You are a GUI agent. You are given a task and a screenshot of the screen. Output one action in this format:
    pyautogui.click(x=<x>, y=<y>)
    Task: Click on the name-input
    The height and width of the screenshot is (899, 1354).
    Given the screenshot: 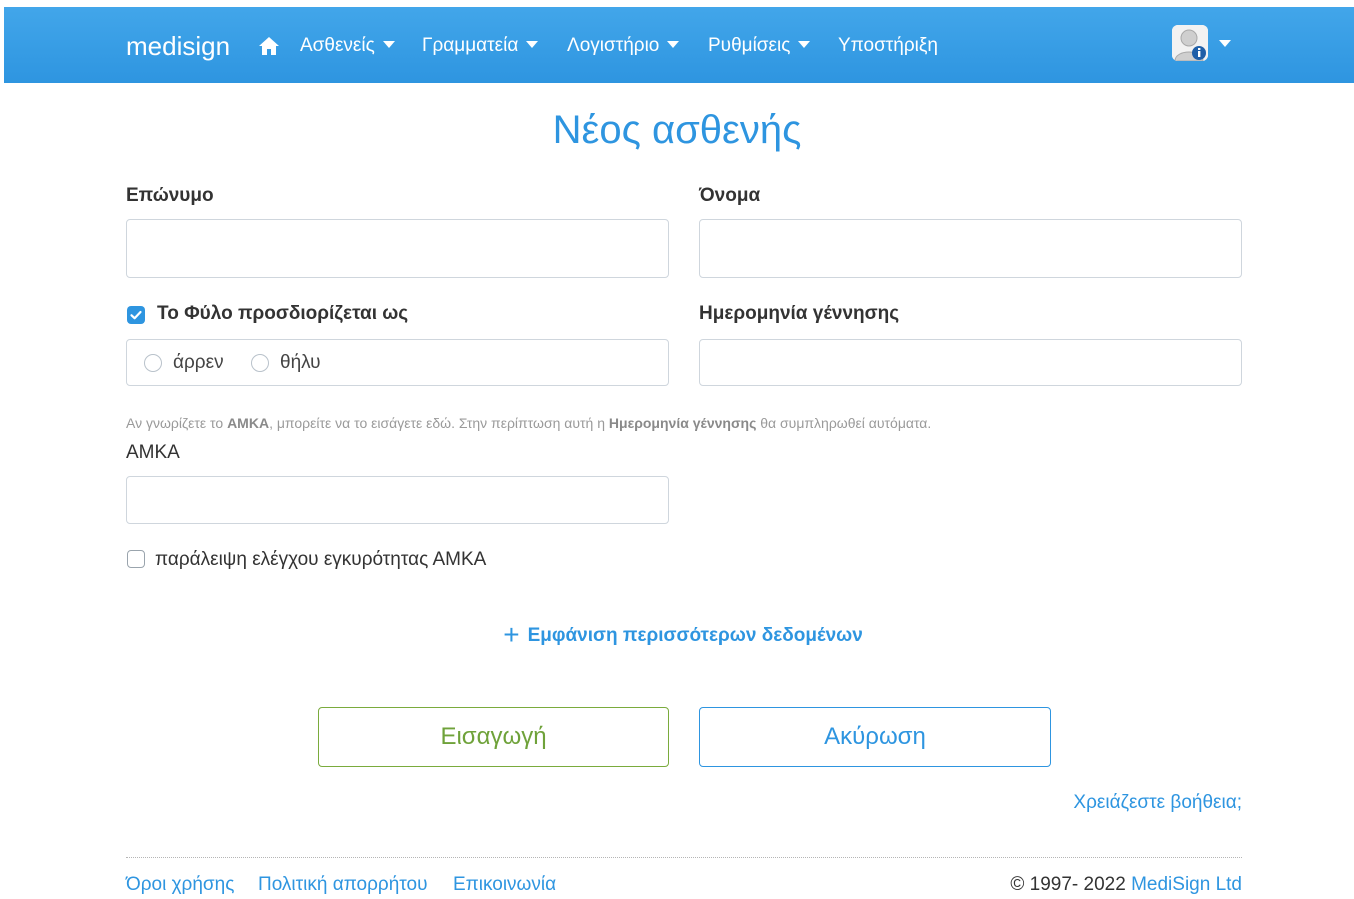 What is the action you would take?
    pyautogui.click(x=970, y=248)
    